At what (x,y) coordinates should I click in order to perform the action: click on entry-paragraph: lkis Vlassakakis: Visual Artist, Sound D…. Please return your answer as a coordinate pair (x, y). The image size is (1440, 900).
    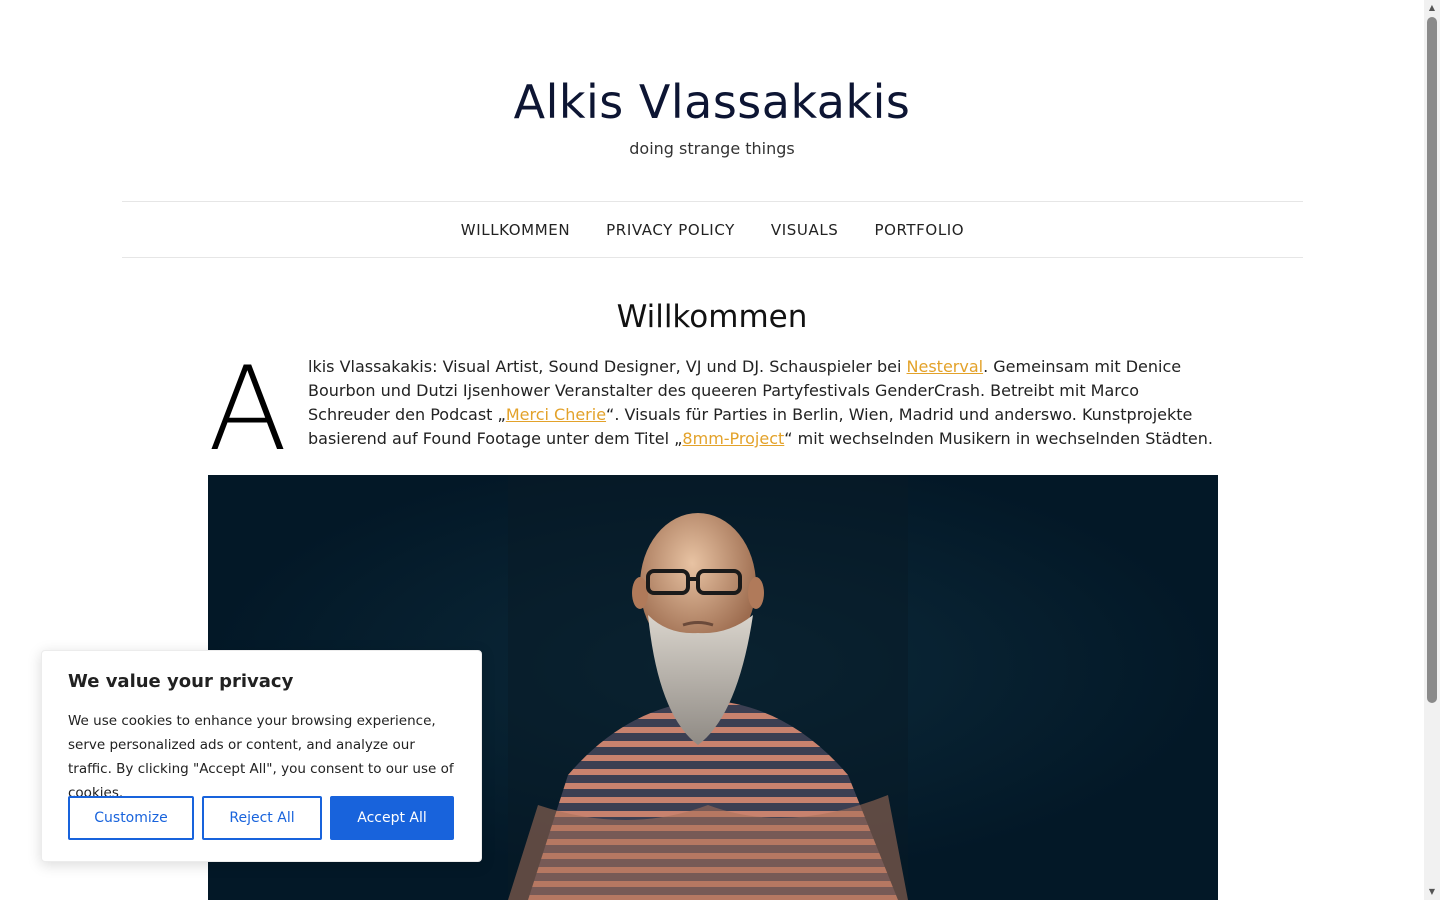
    Looking at the image, I should click on (764, 403).